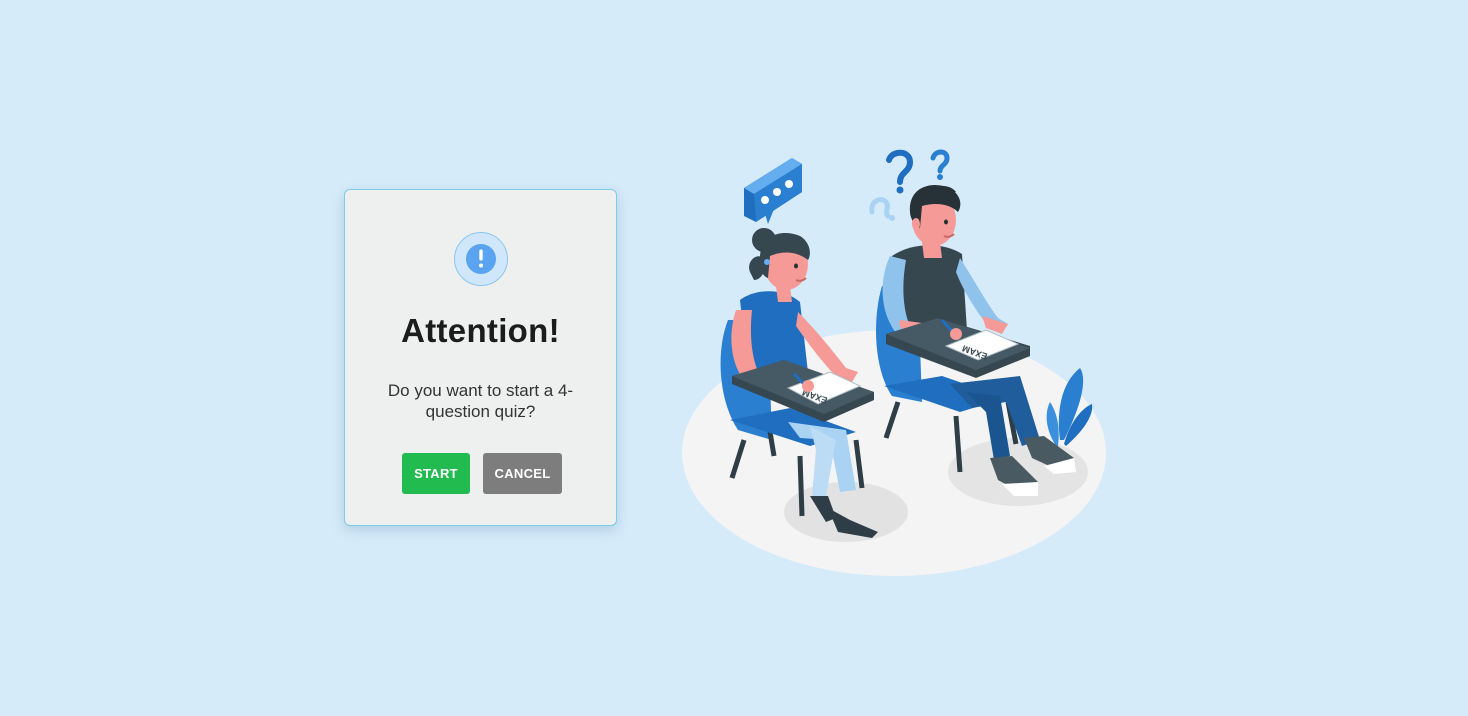  I want to click on dialog-message: Do you want to start a 4-question quiz?, so click(480, 401).